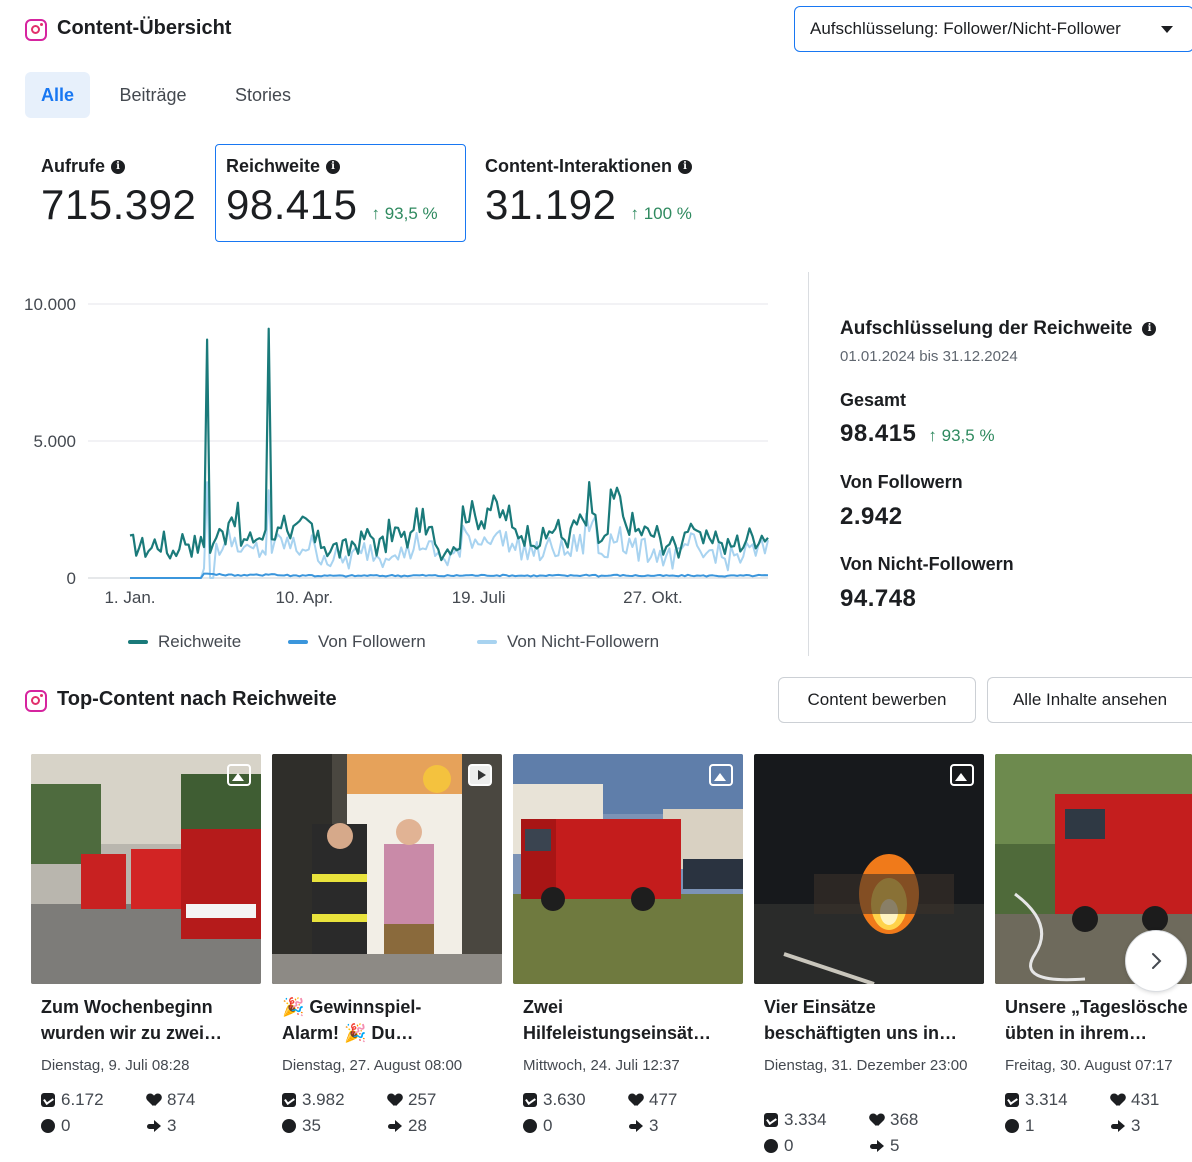  I want to click on breakdown-date-range: 01.01.2024 bis 31.12.2024, so click(929, 356).